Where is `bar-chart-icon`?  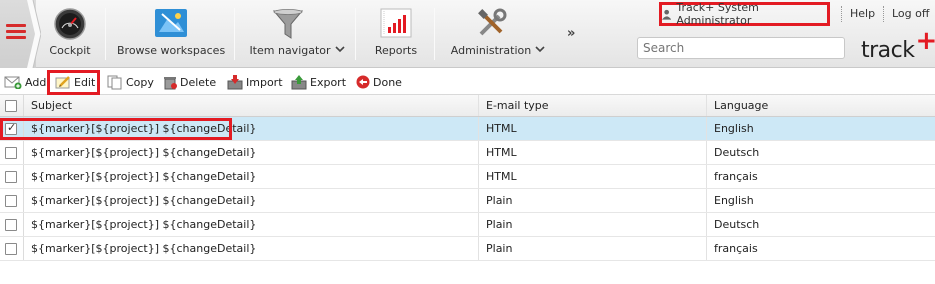
bar-chart-icon is located at coordinates (396, 25).